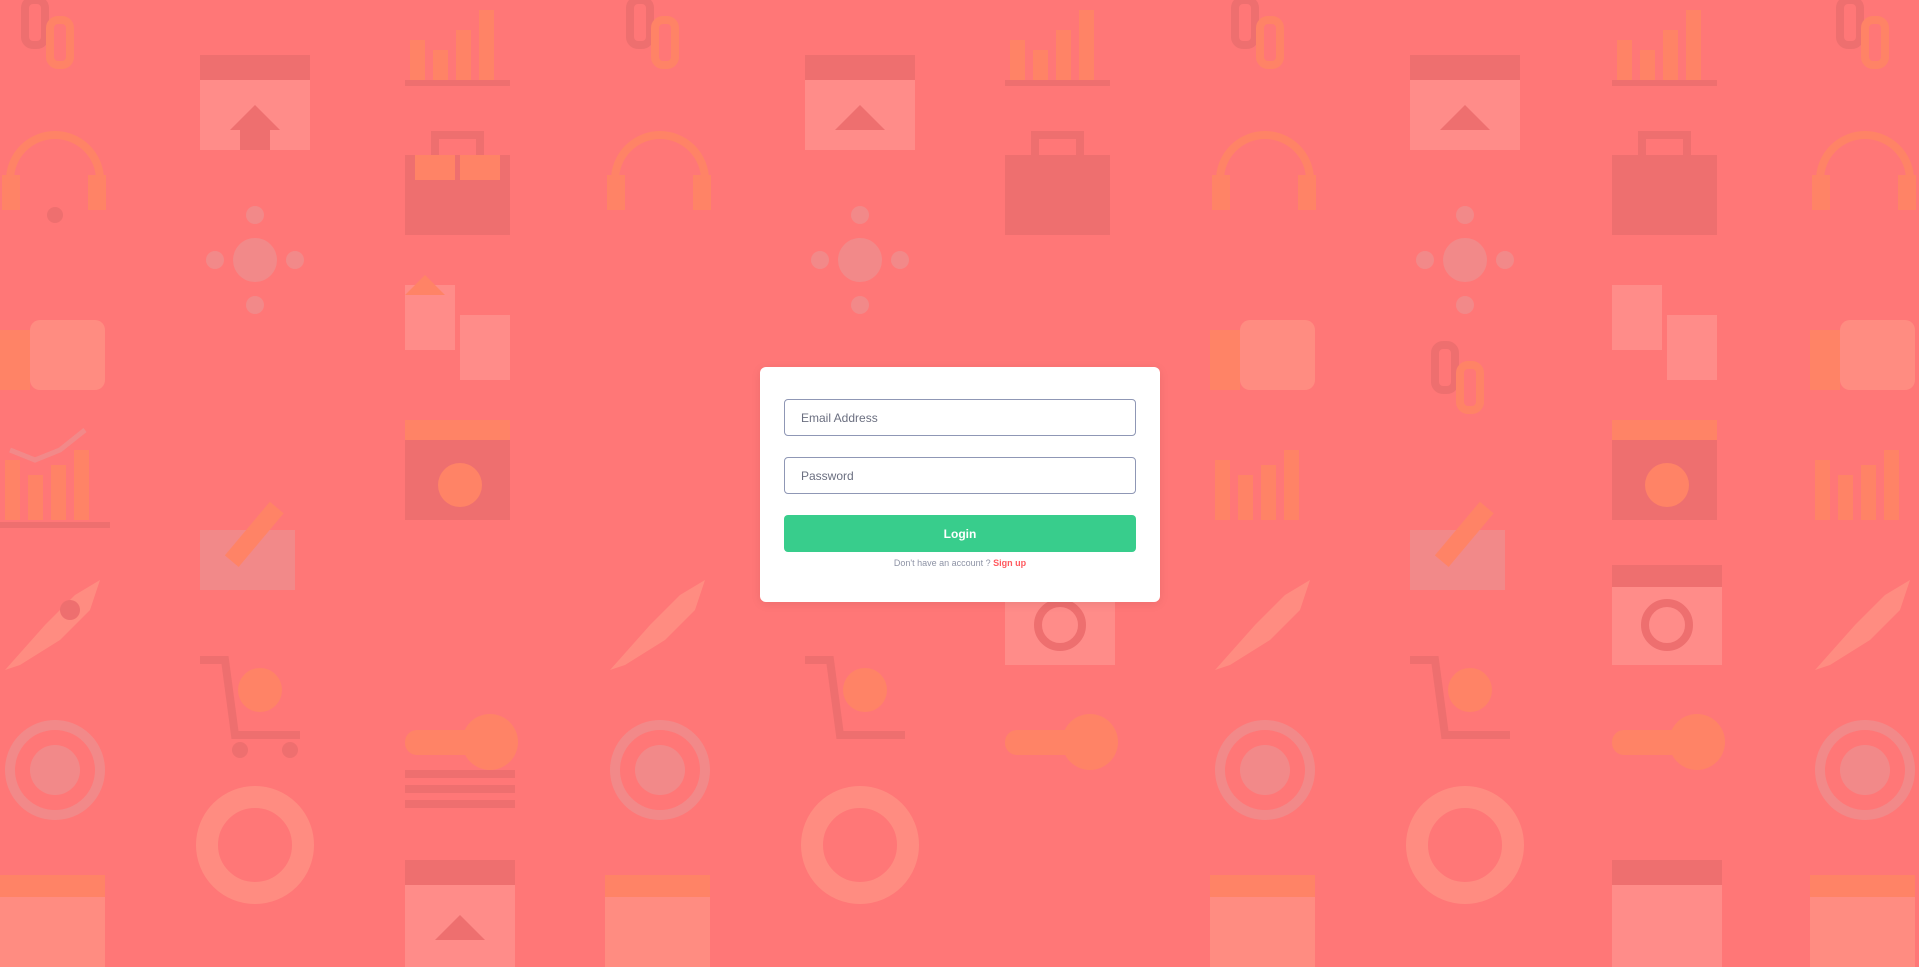  What do you see at coordinates (960, 475) in the screenshot?
I see `password-field` at bounding box center [960, 475].